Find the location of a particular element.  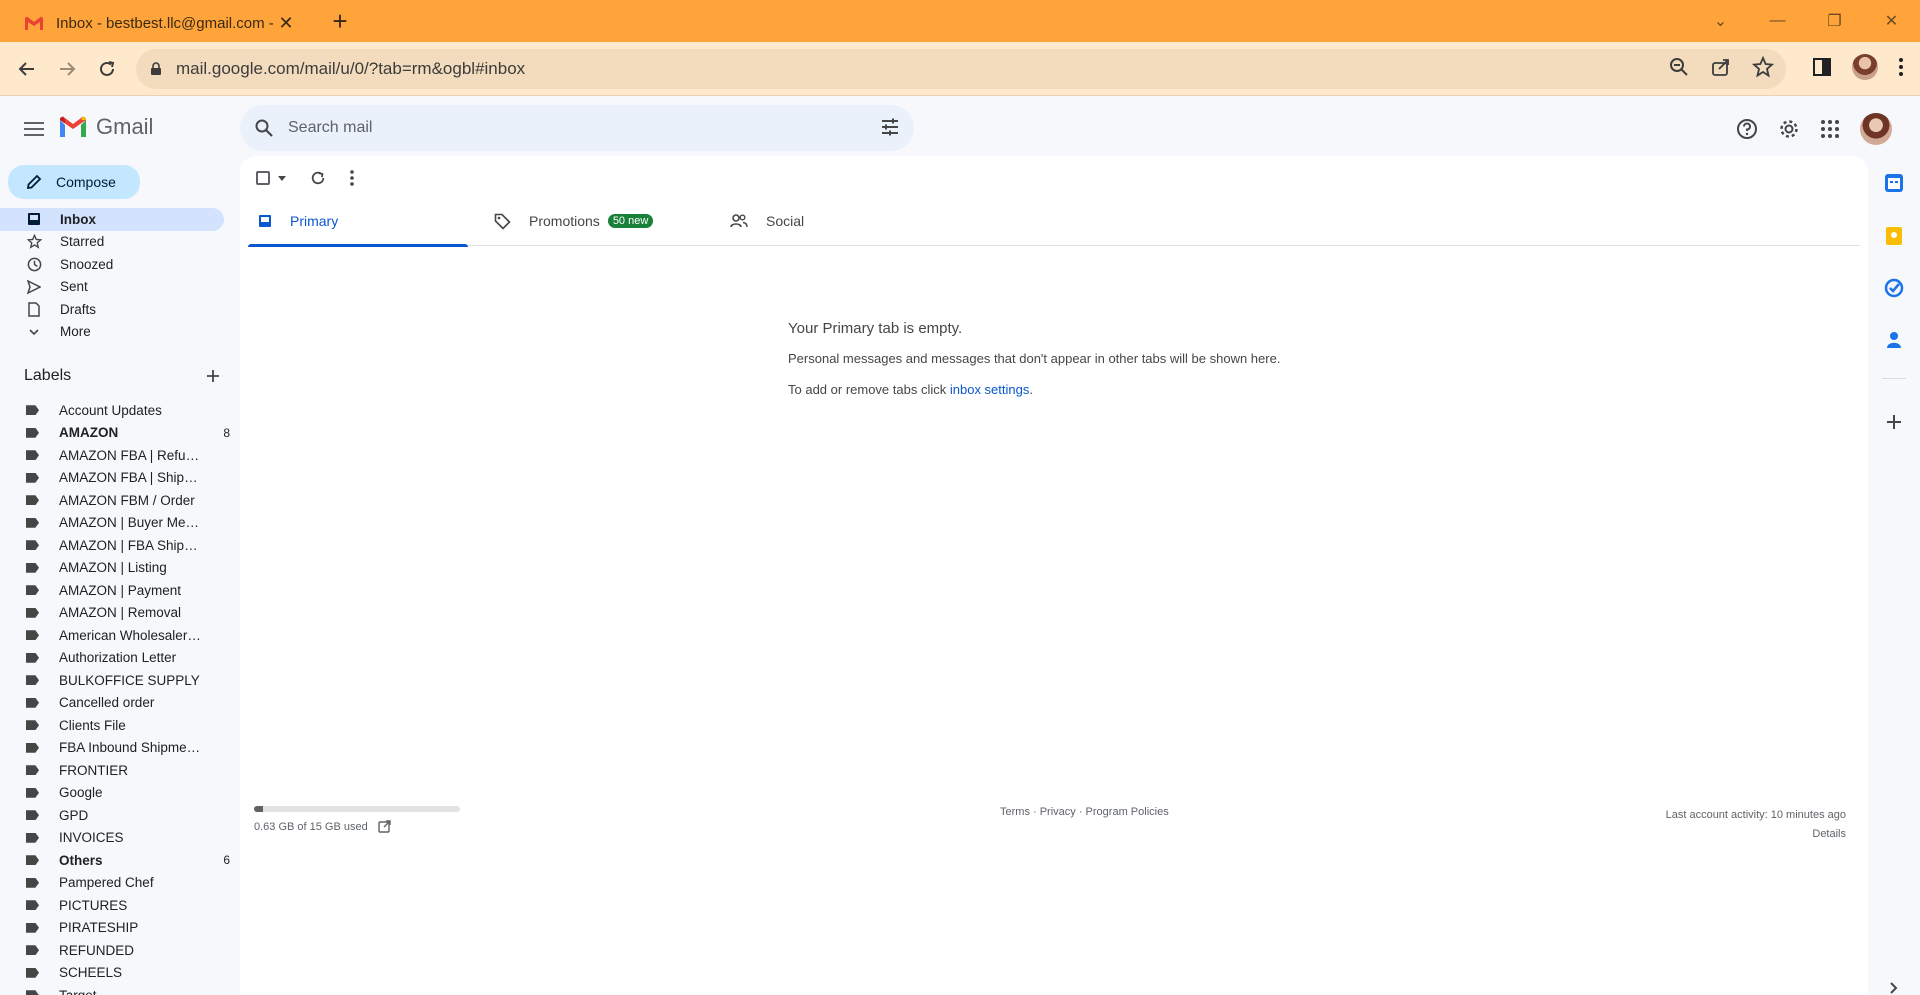

sidebar-label-item: FRONTIER is located at coordinates (115, 770).